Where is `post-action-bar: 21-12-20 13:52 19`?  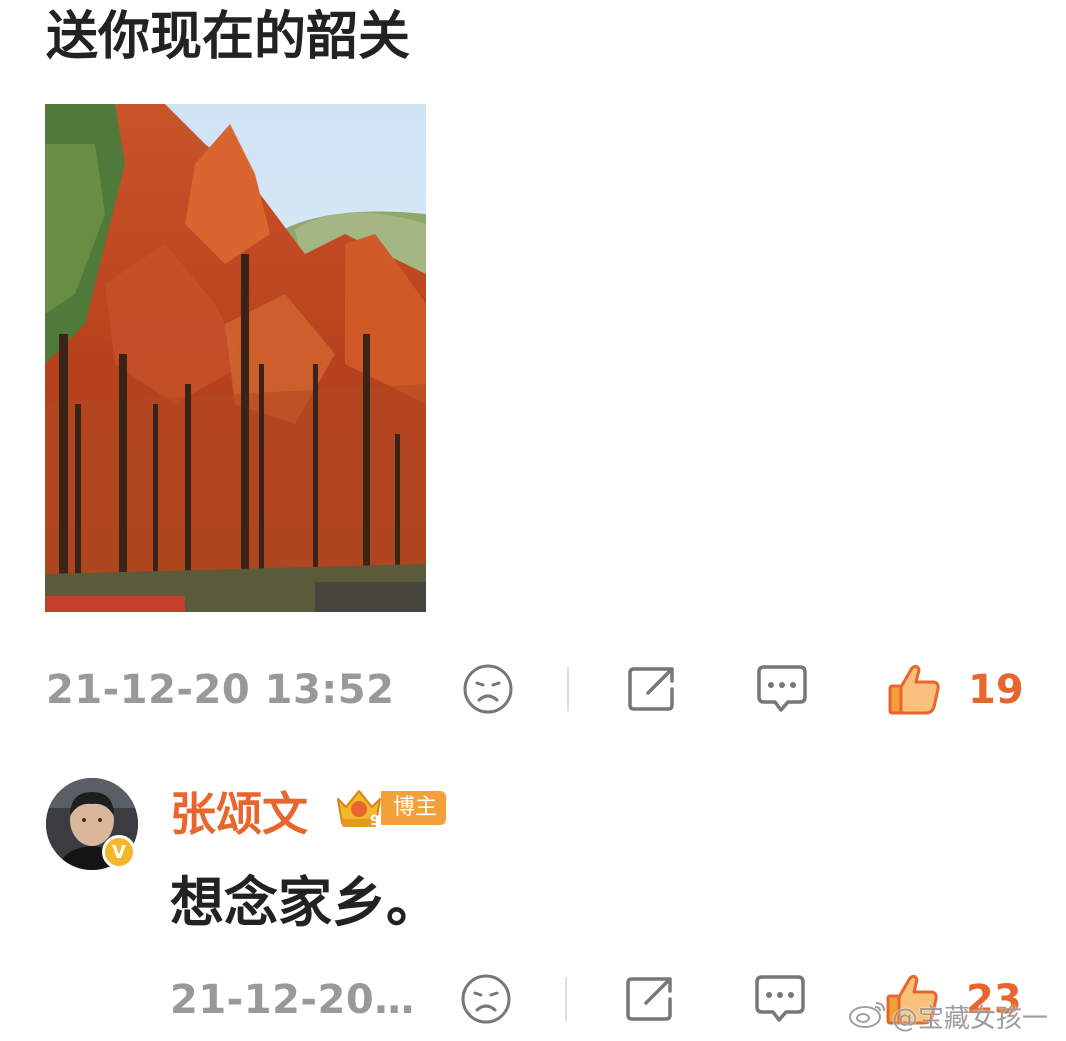 post-action-bar: 21-12-20 13:52 19 is located at coordinates (533, 690).